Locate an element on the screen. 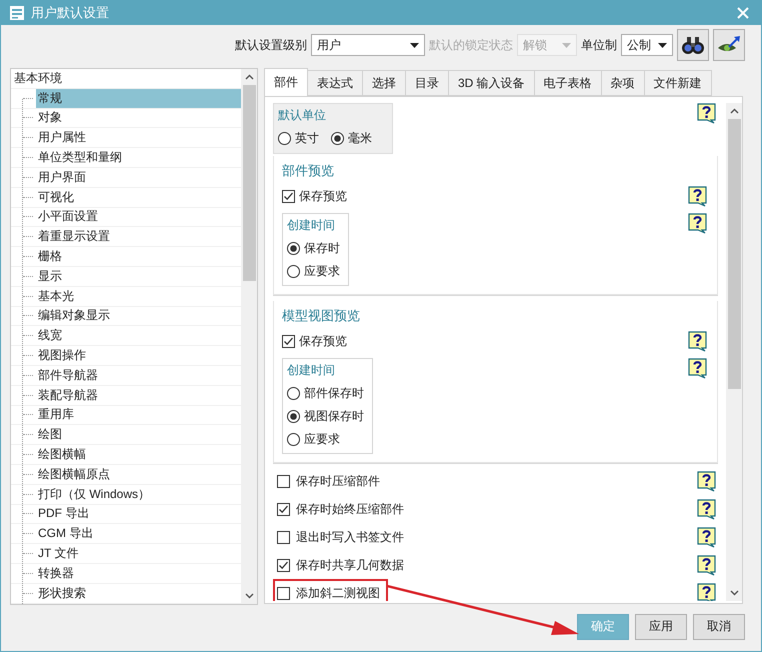  eye-arrow-button is located at coordinates (729, 45).